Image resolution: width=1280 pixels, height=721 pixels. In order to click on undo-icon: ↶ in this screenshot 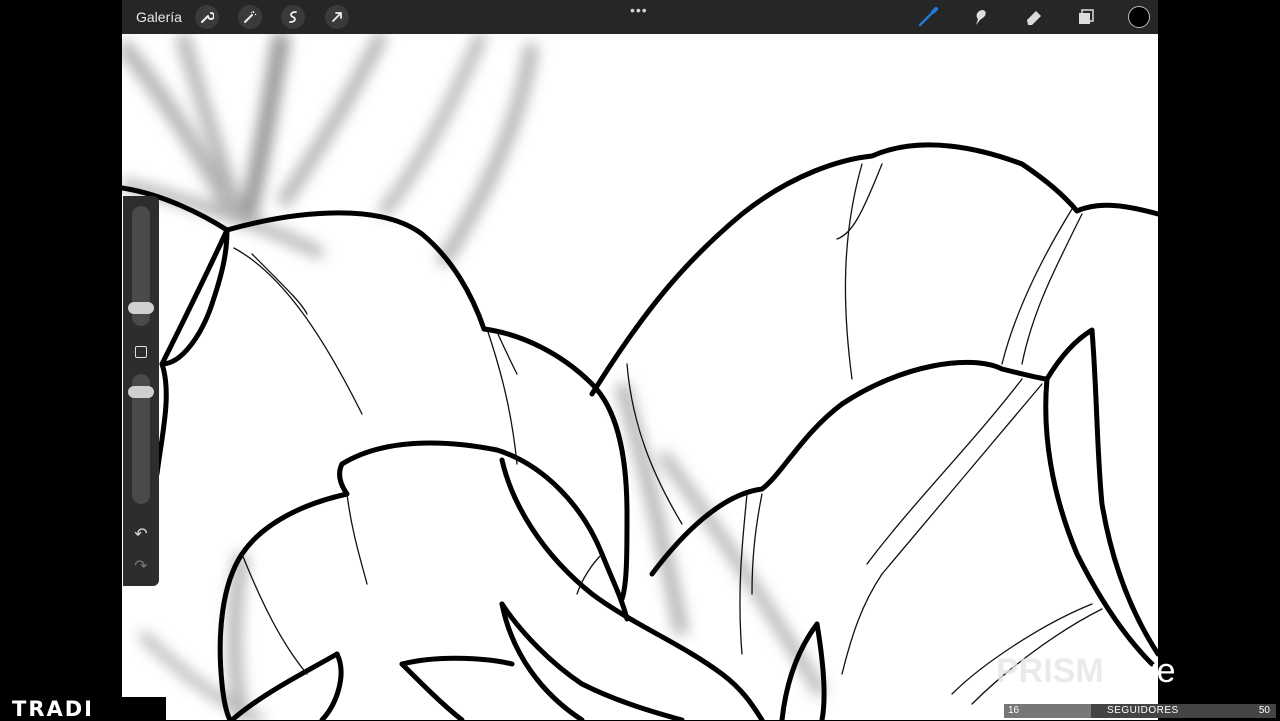, I will do `click(141, 535)`.